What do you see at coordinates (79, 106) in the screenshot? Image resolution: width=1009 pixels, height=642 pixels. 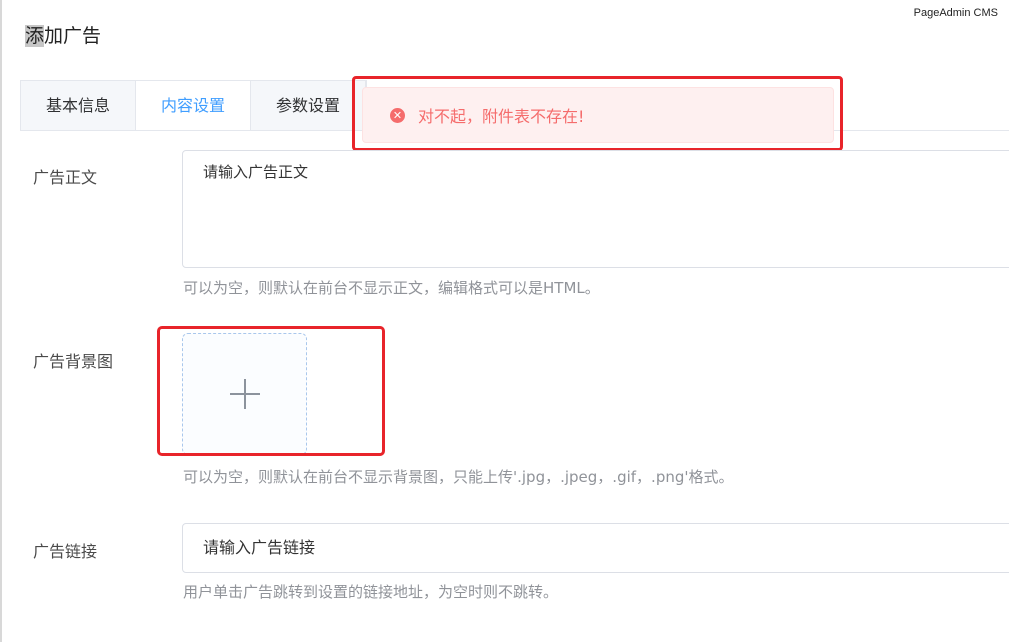 I see `tab-basic-info: 基本信息` at bounding box center [79, 106].